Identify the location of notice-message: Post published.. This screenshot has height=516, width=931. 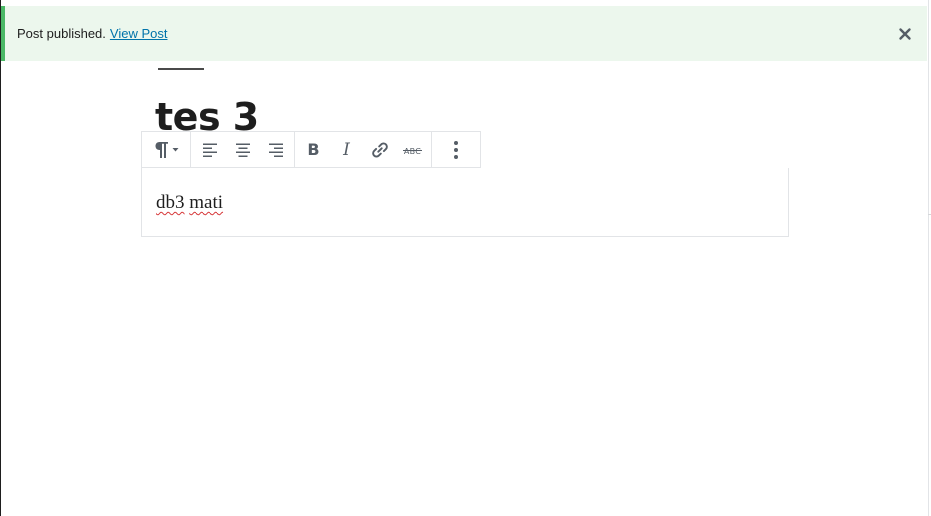
(61, 33).